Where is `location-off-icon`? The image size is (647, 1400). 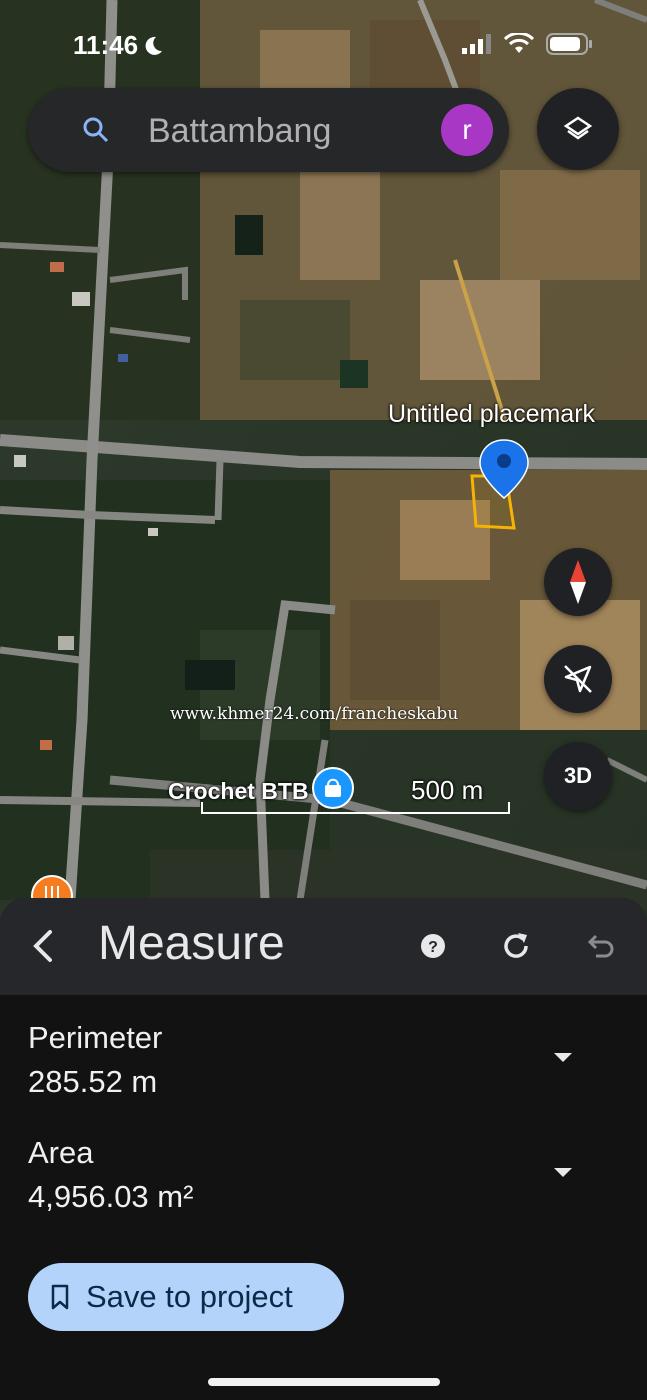
location-off-icon is located at coordinates (578, 679).